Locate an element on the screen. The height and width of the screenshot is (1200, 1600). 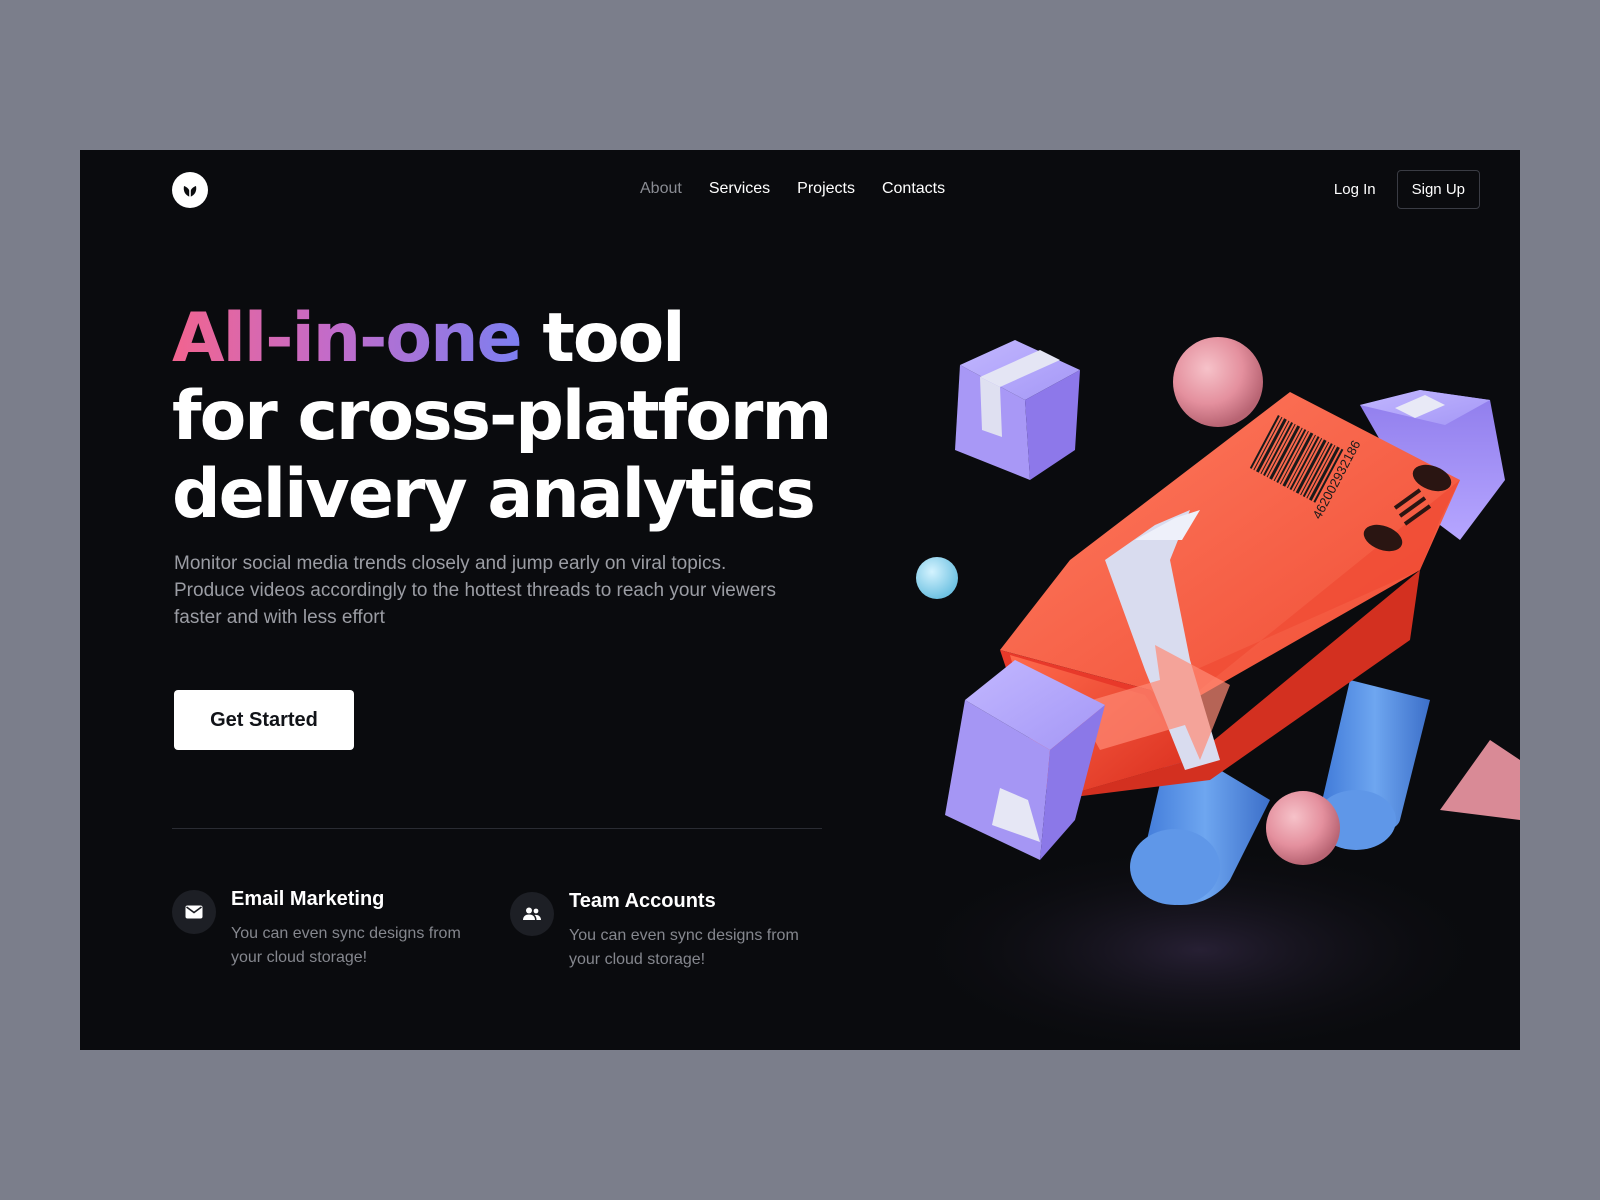
logo is located at coordinates (190, 190).